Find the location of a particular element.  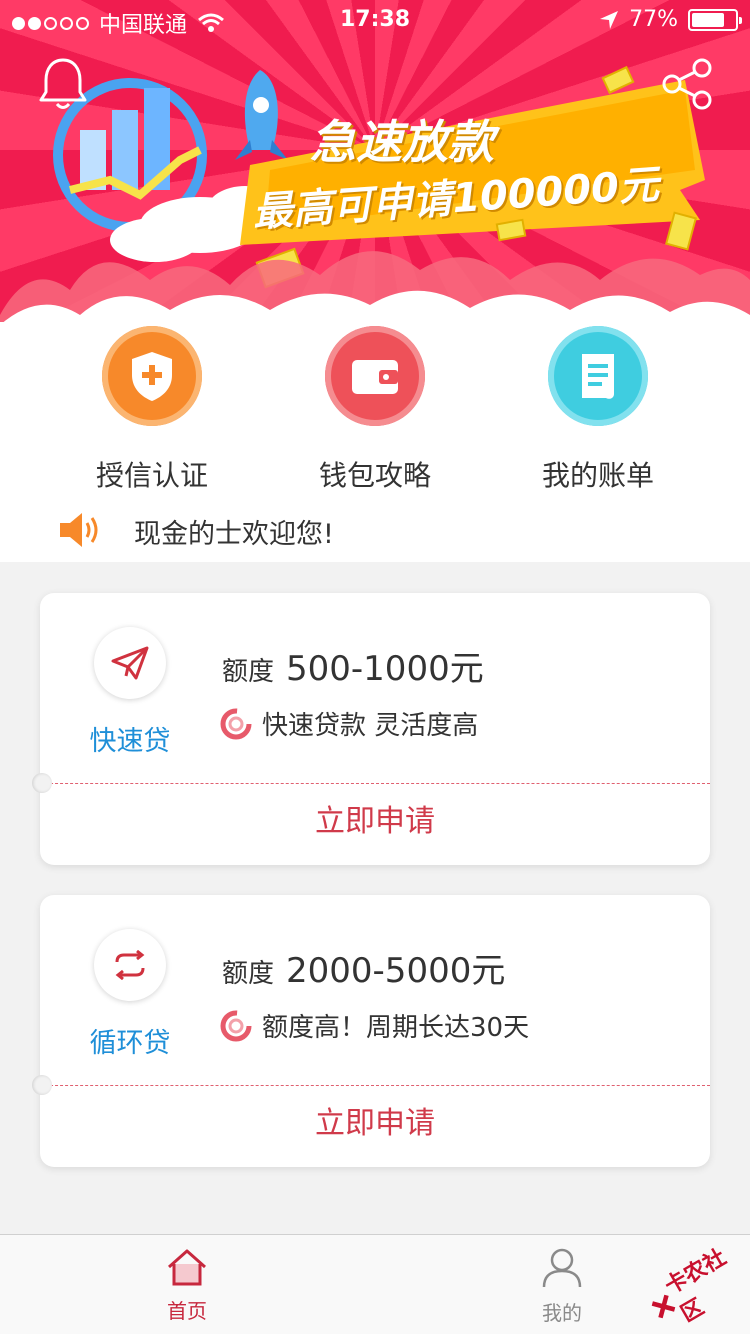

limit-value: 2000-5000元 is located at coordinates (396, 971).